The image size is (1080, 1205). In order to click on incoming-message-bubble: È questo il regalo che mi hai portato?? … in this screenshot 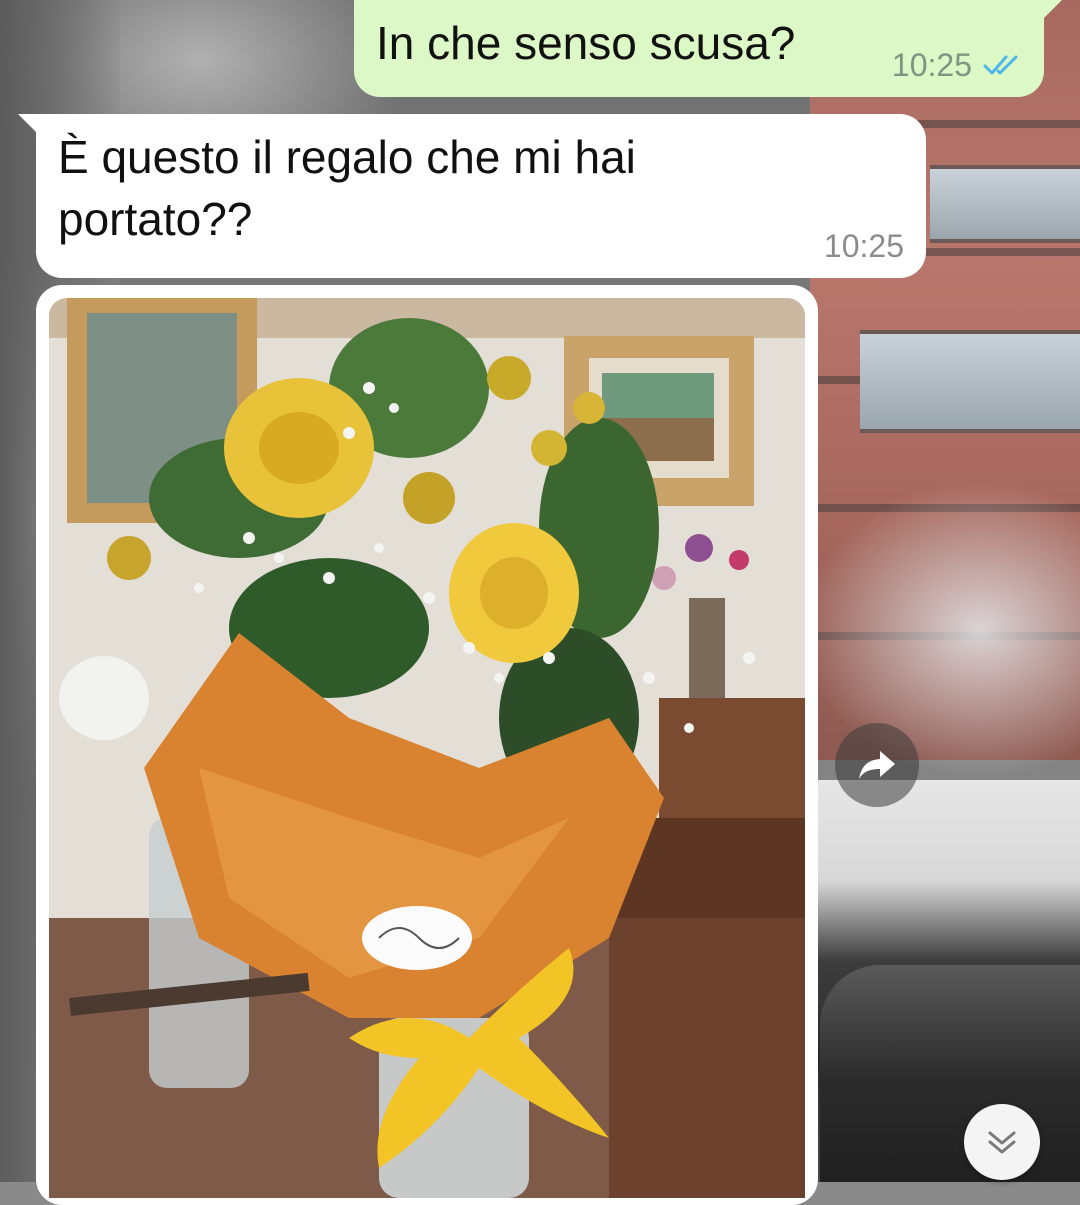, I will do `click(472, 196)`.